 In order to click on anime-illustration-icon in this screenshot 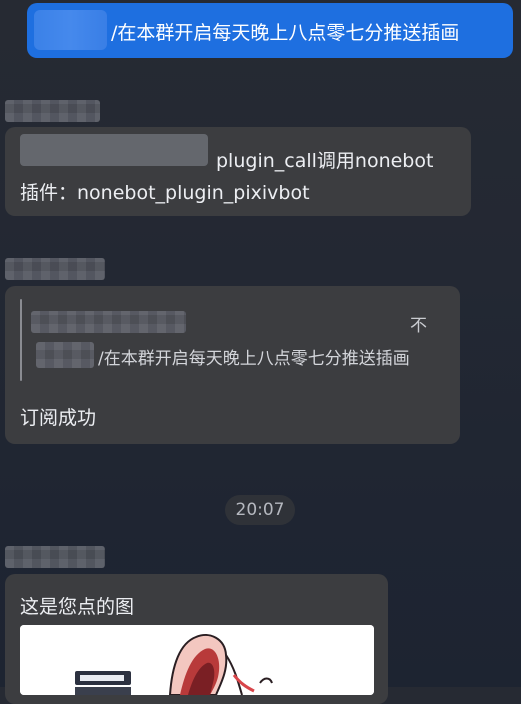, I will do `click(197, 660)`.